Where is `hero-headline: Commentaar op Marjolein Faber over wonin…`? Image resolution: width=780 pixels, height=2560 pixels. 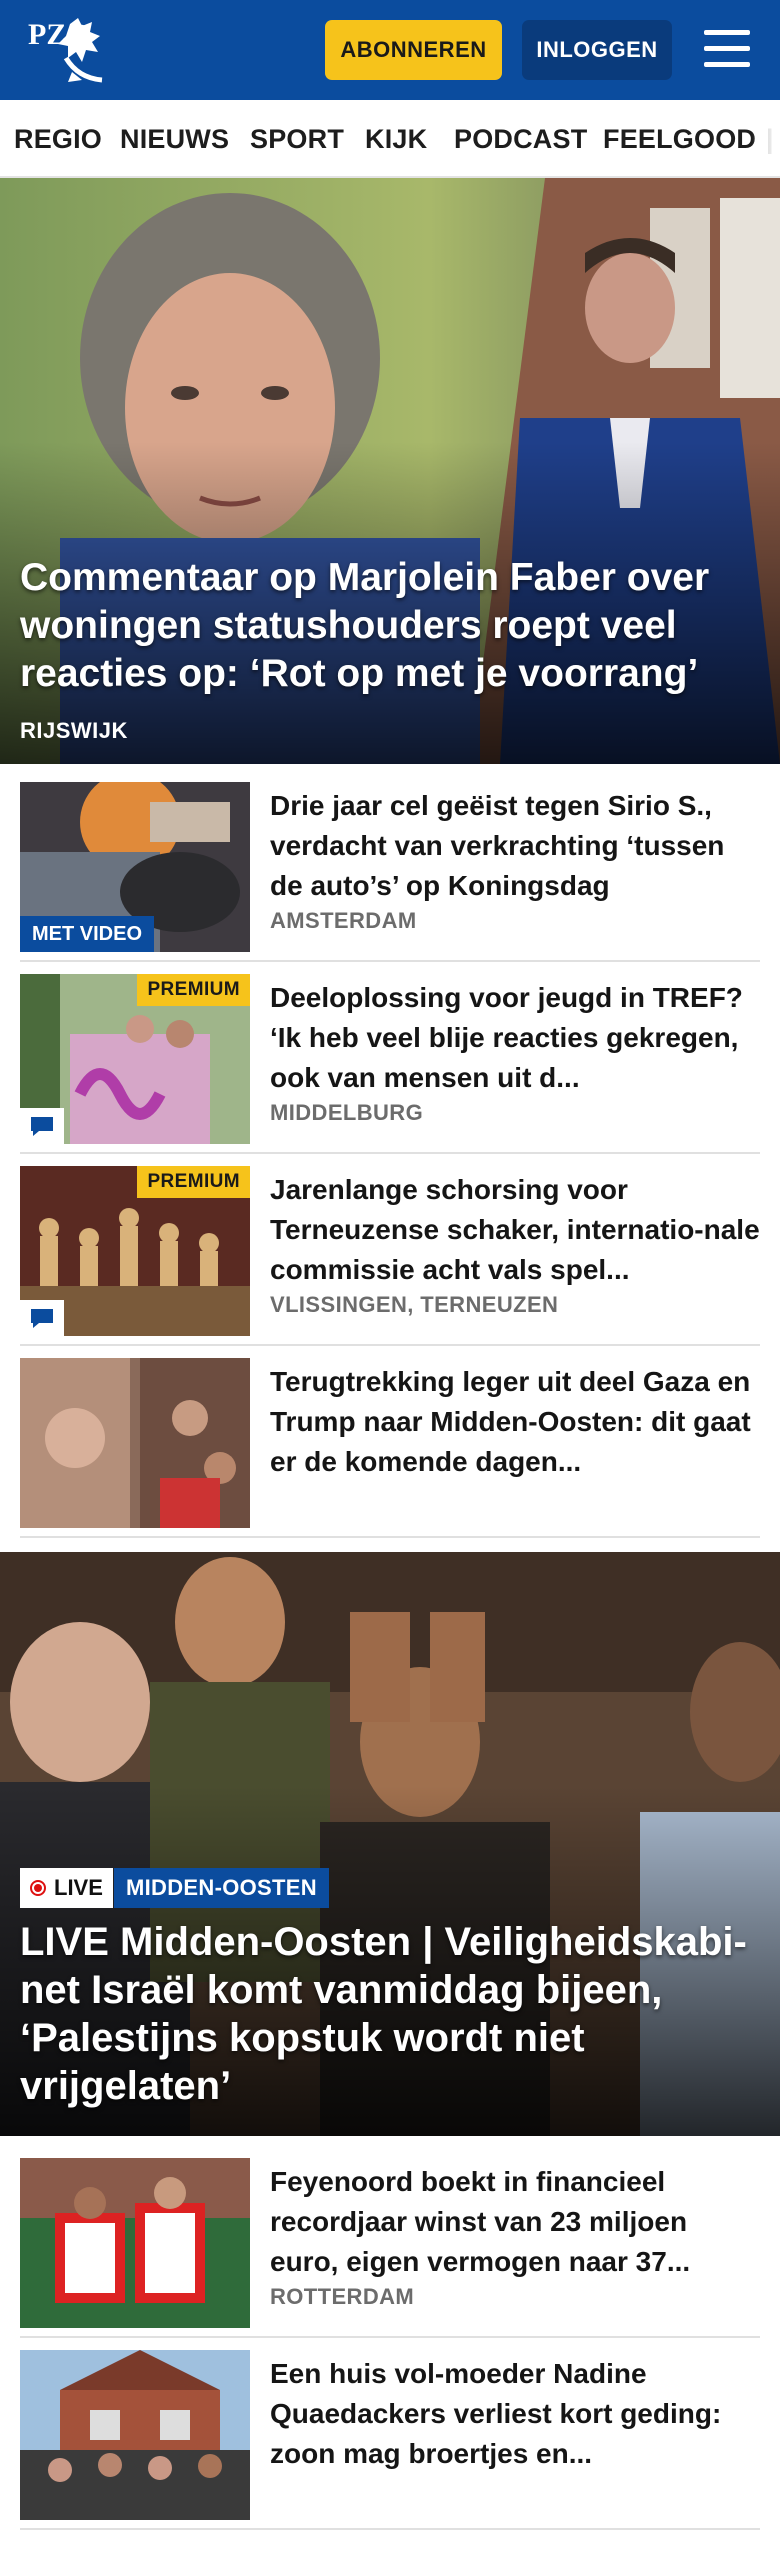 hero-headline: Commentaar op Marjolein Faber over wonin… is located at coordinates (392, 626).